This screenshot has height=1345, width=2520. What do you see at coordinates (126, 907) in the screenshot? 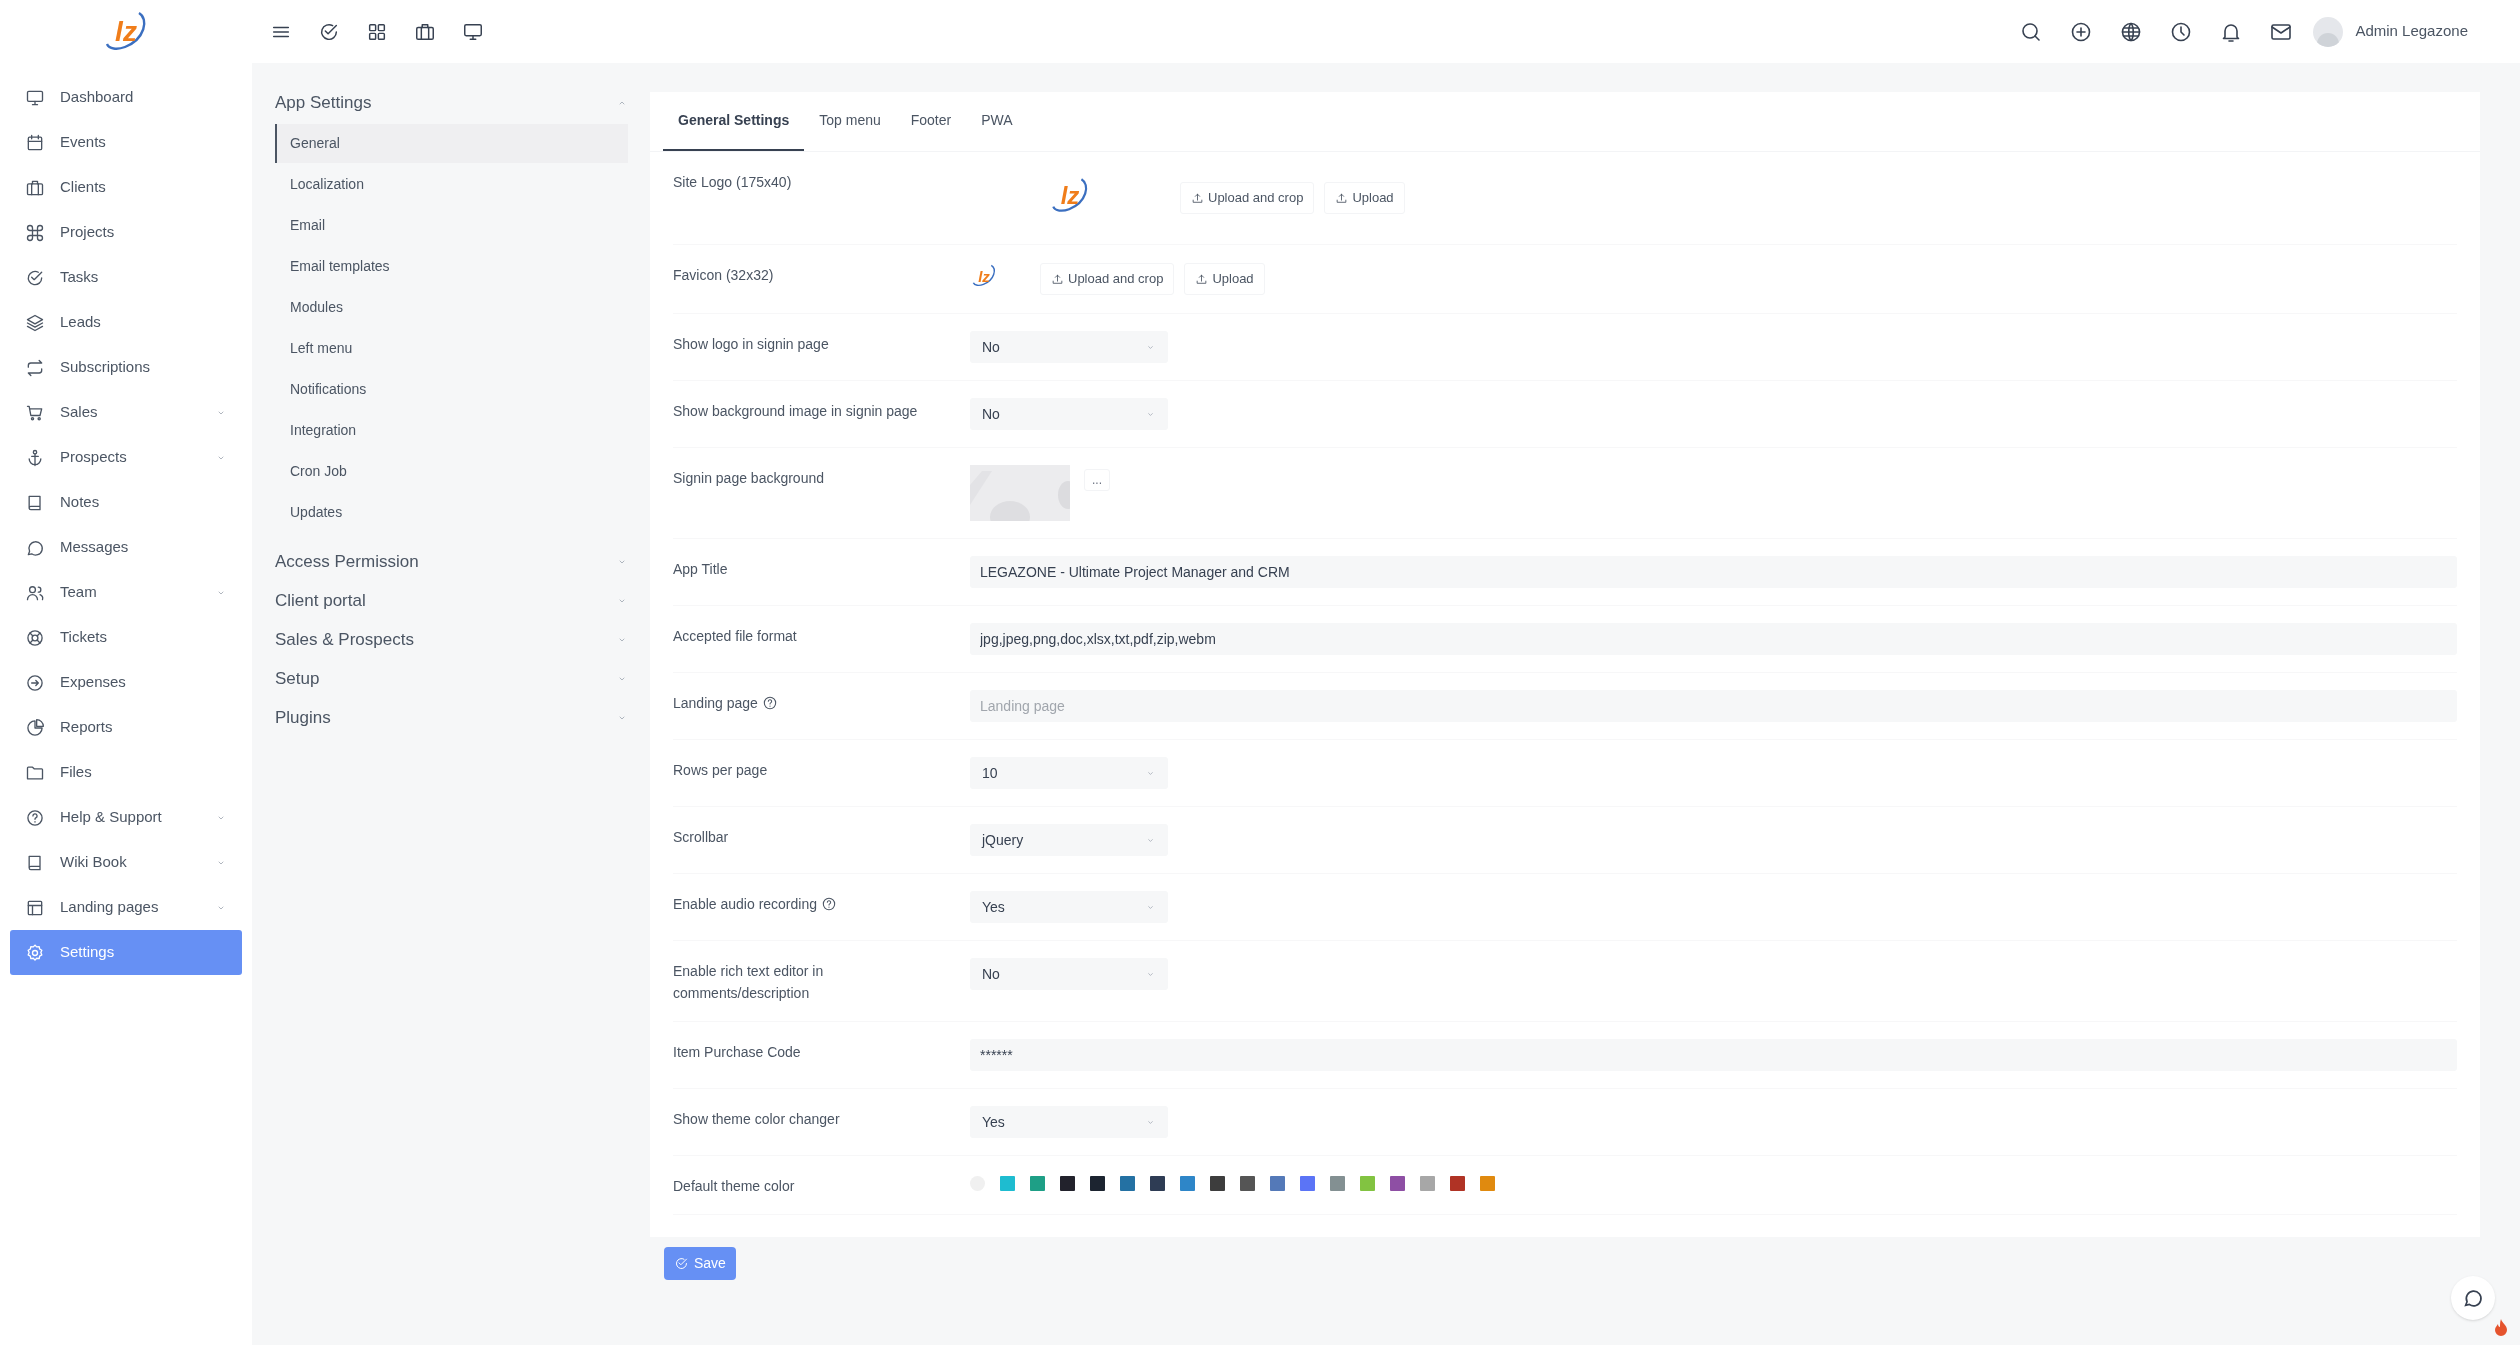
I see `sidebar-item: Landing pages` at bounding box center [126, 907].